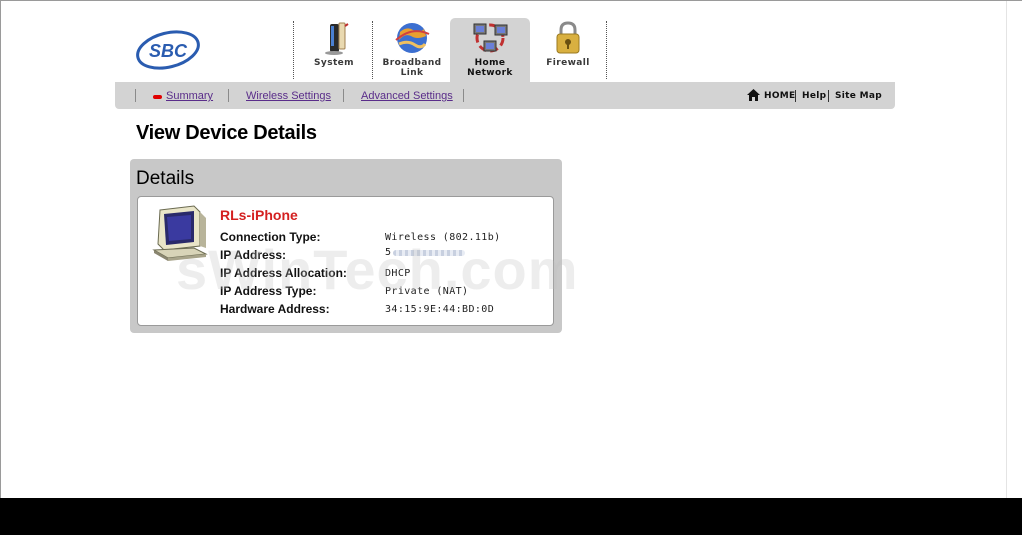  I want to click on tab-broadband-label-2: Link, so click(412, 73).